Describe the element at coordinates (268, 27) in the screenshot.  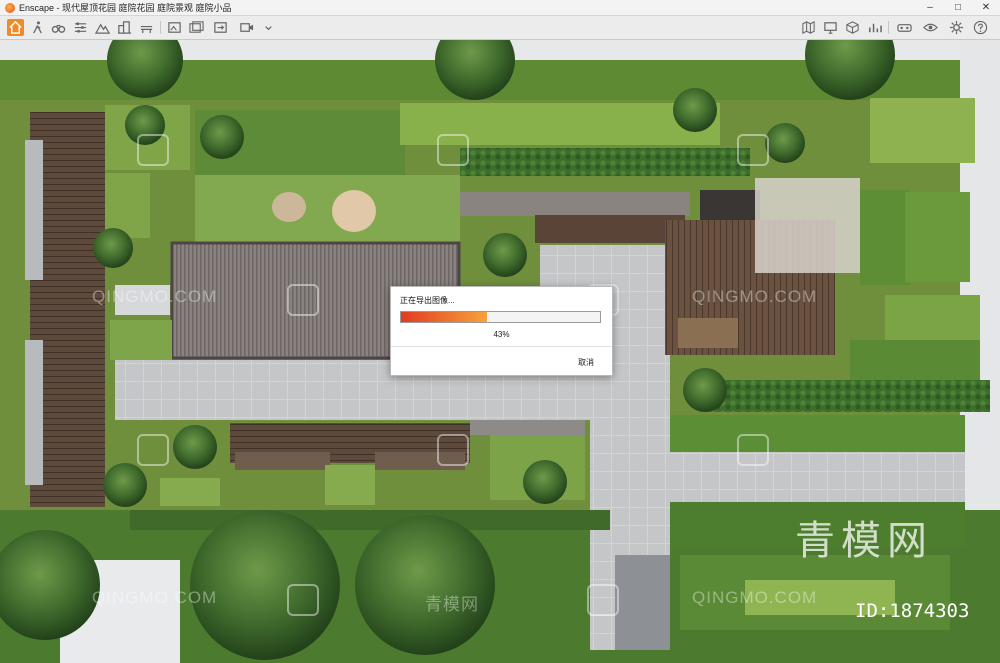
I see `chevron-down-icon` at that location.